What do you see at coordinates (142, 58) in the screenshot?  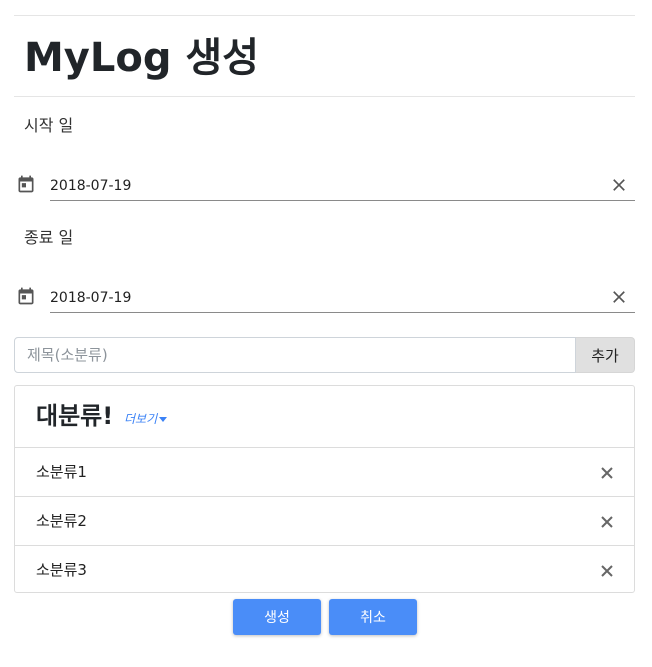 I see `page-title: MyLog 생성` at bounding box center [142, 58].